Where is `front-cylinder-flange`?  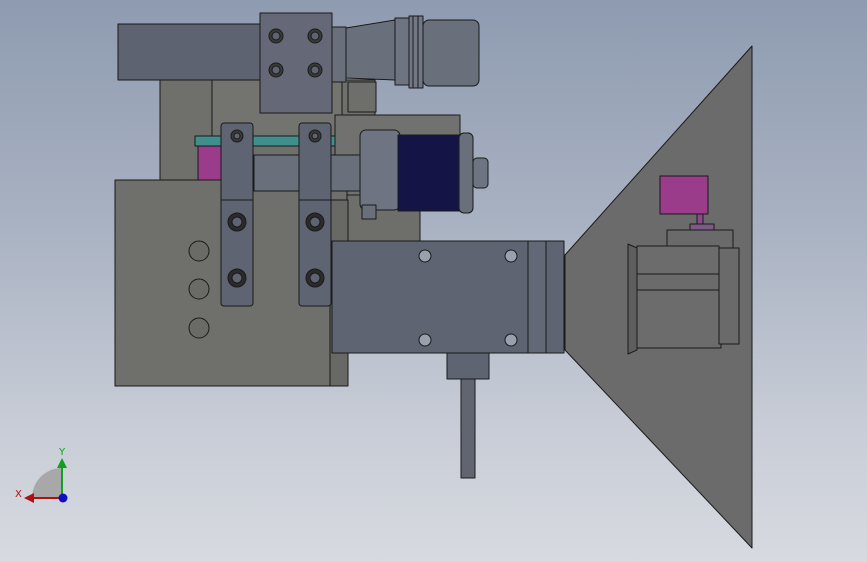
front-cylinder-flange is located at coordinates (555, 297).